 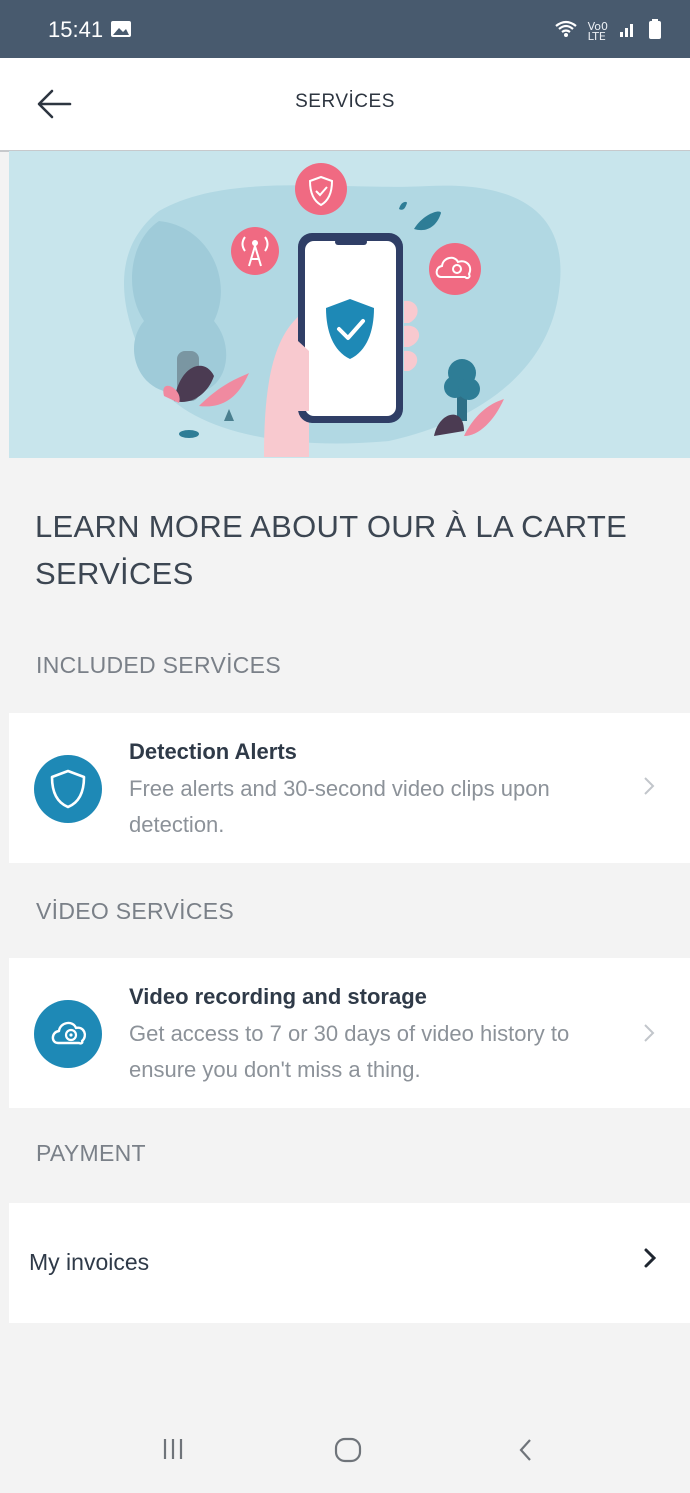 I want to click on section-label-payment: PAYMENT, so click(x=91, y=1153).